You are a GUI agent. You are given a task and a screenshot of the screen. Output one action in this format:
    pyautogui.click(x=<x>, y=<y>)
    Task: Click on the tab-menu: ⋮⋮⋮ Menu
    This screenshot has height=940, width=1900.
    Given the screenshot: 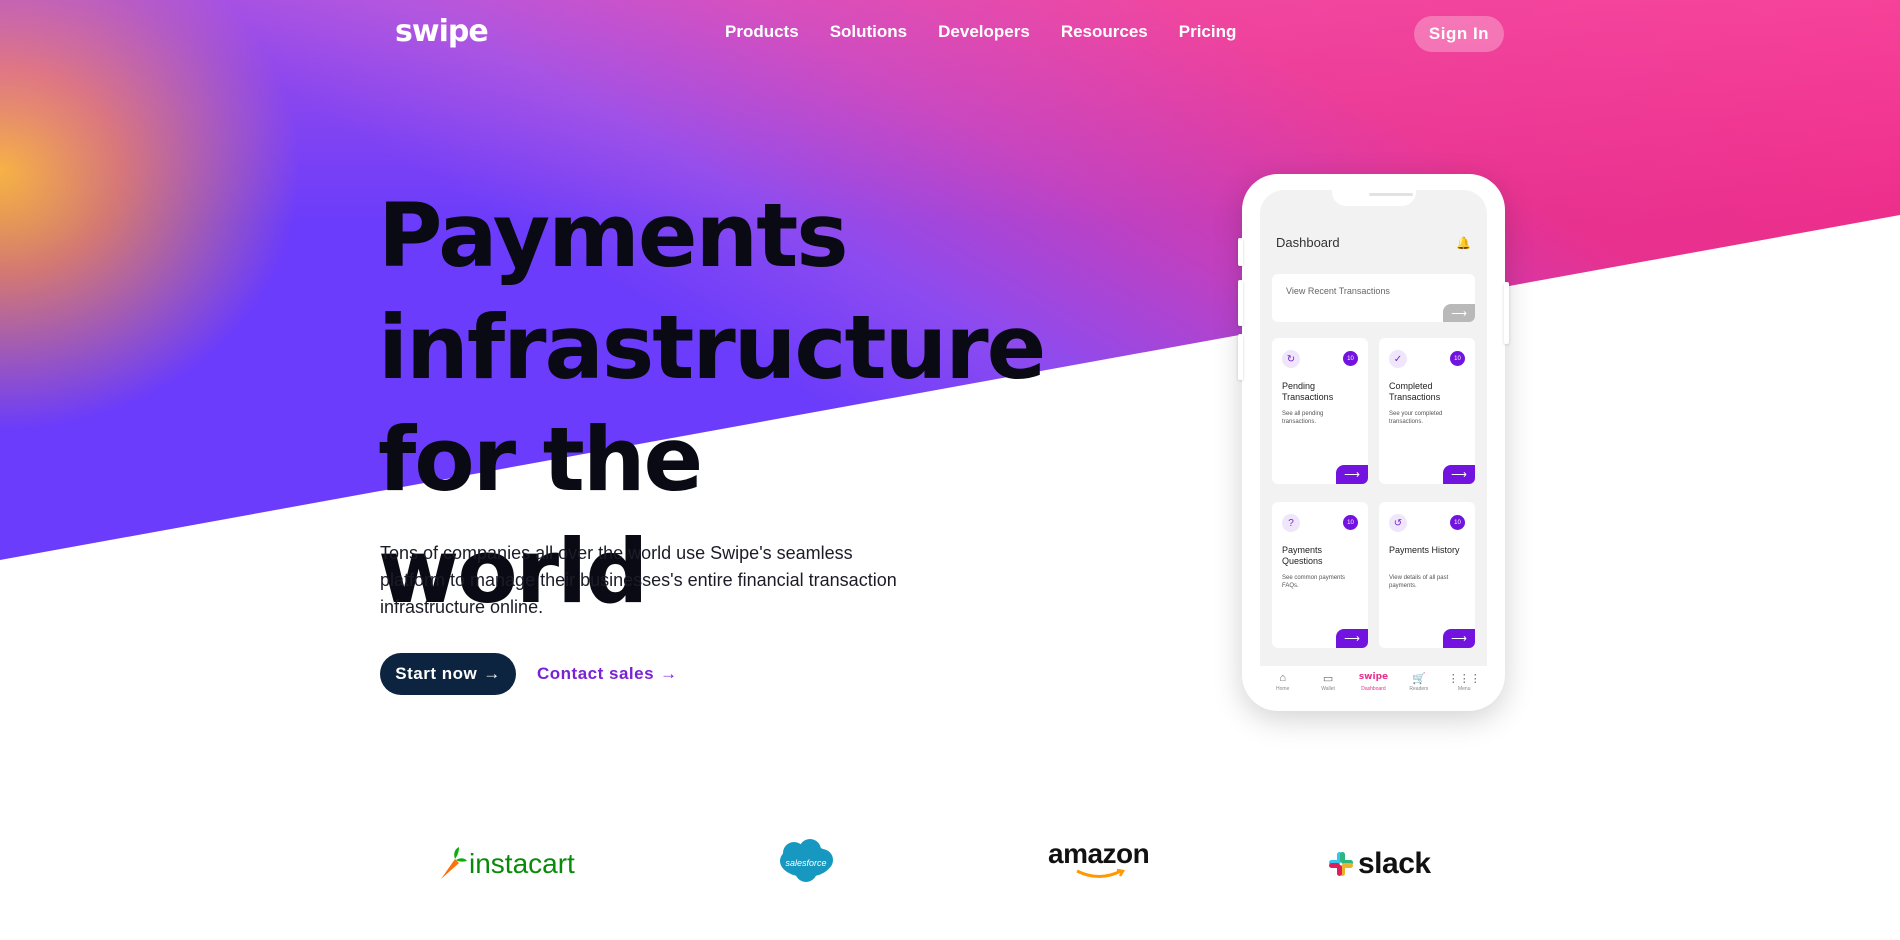 What is the action you would take?
    pyautogui.click(x=1464, y=682)
    